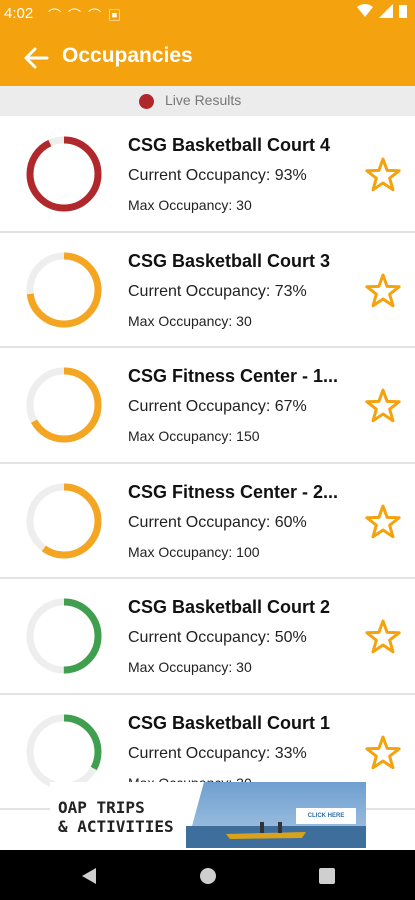  What do you see at coordinates (194, 551) in the screenshot?
I see `max-occupancy: Max Occupancy: 100` at bounding box center [194, 551].